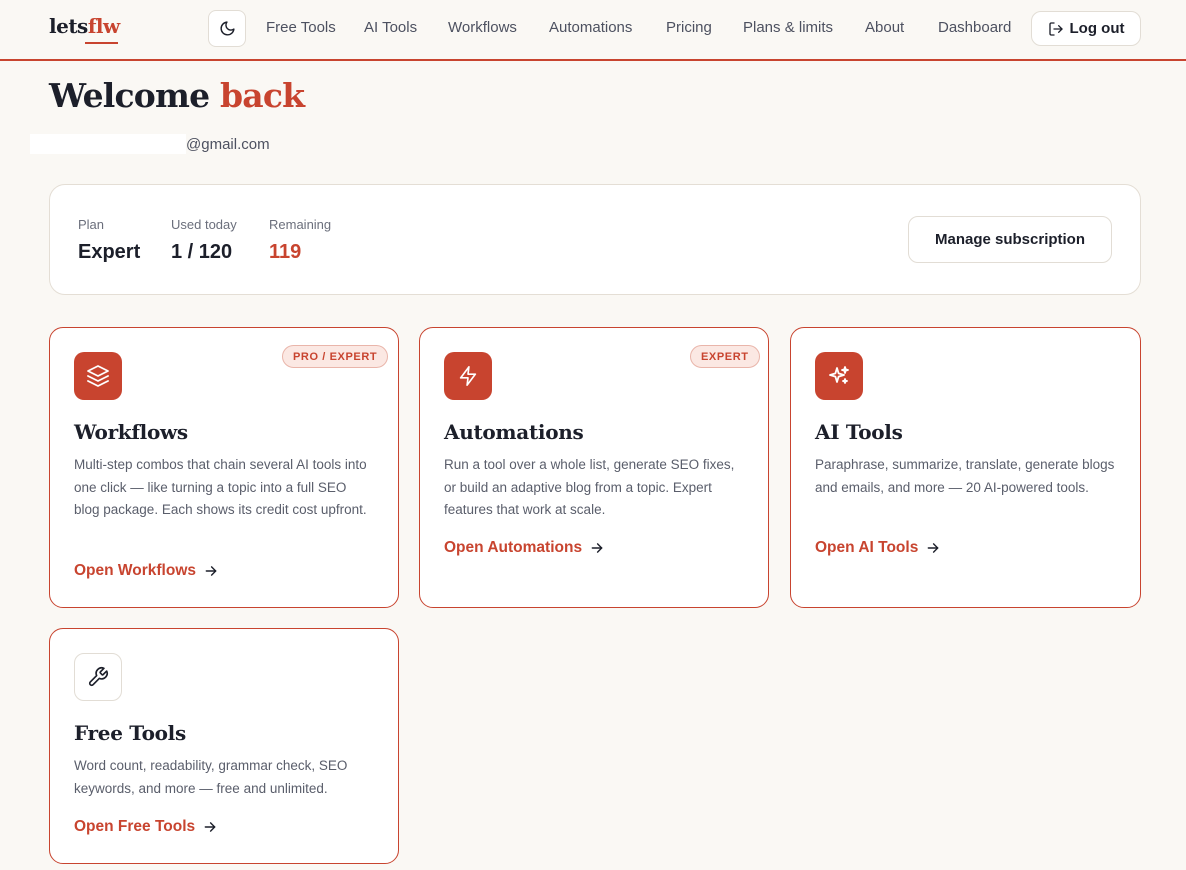 This screenshot has width=1186, height=870. What do you see at coordinates (1055, 28) in the screenshot?
I see `logout-icon` at bounding box center [1055, 28].